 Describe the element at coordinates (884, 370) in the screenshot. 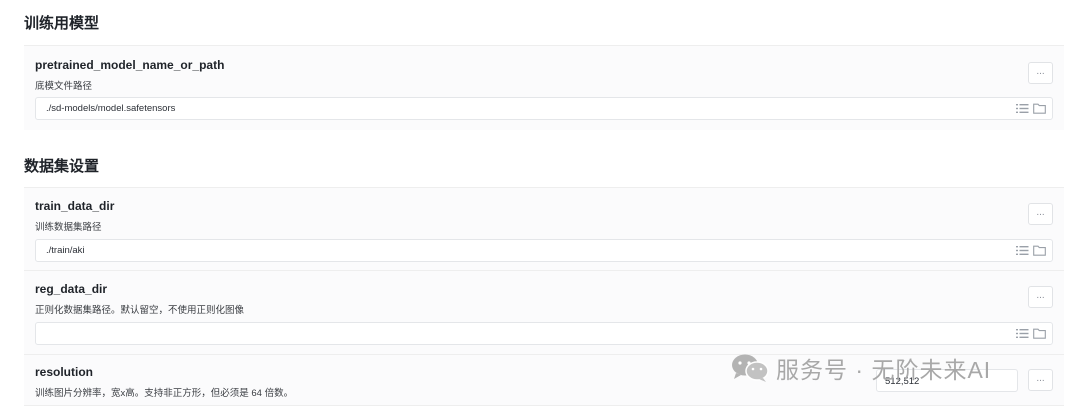

I see `watermark-text: 服务号 · 无阶未来AI` at that location.